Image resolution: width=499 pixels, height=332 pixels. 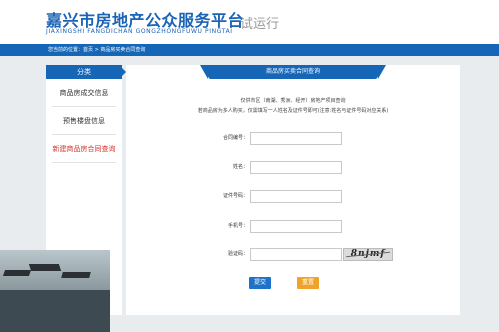 I want to click on water-shape, so click(x=55, y=311).